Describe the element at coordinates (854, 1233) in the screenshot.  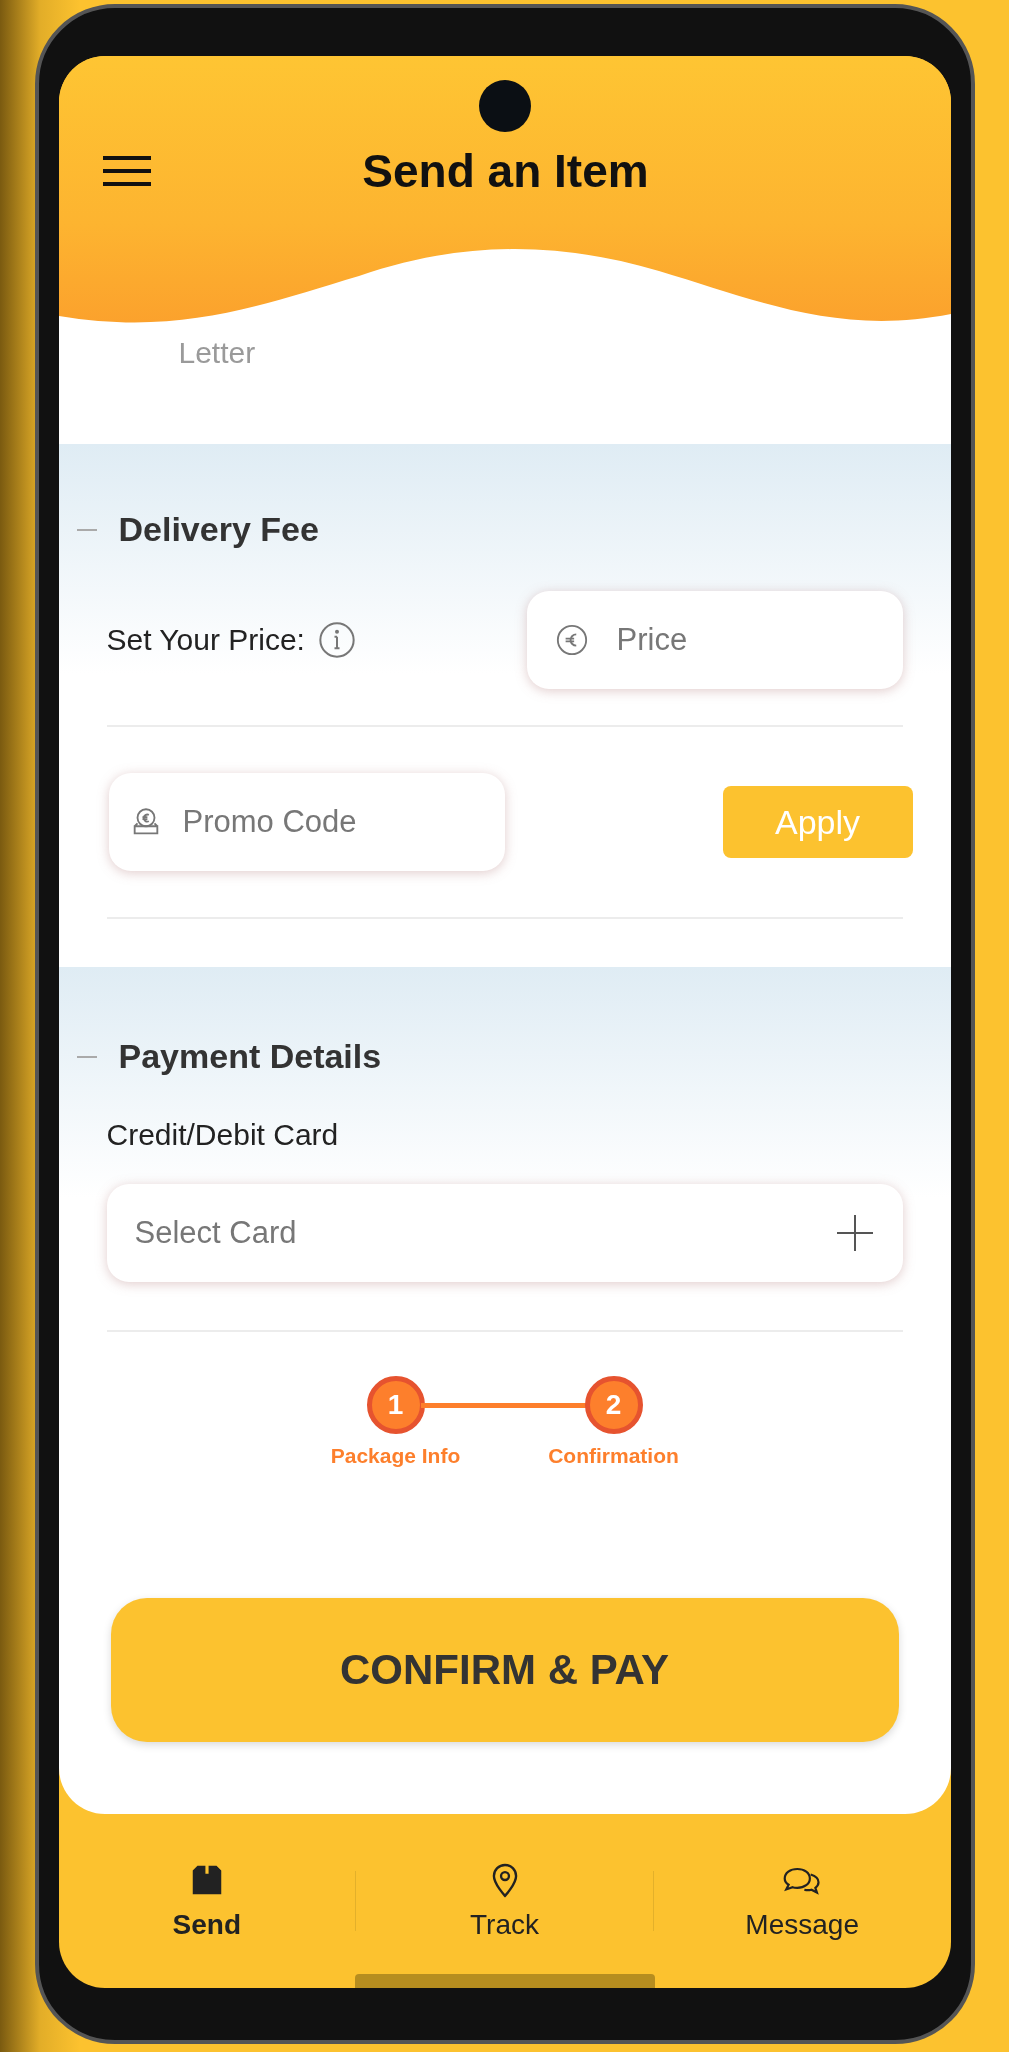
I see `plus-icon` at that location.